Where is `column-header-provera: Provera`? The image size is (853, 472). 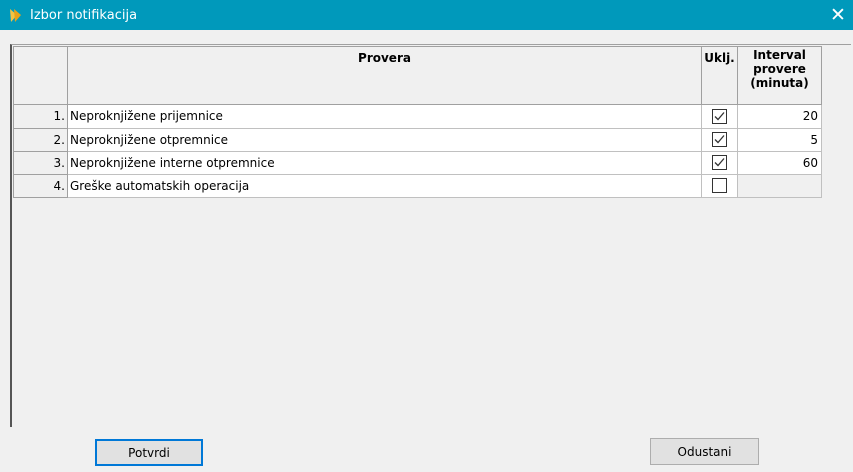 column-header-provera: Provera is located at coordinates (384, 75).